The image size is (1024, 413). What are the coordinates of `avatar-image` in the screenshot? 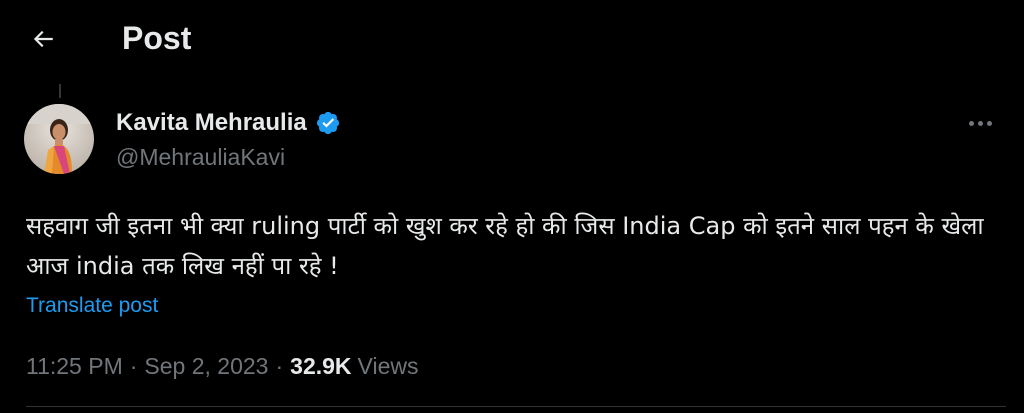 It's located at (59, 139).